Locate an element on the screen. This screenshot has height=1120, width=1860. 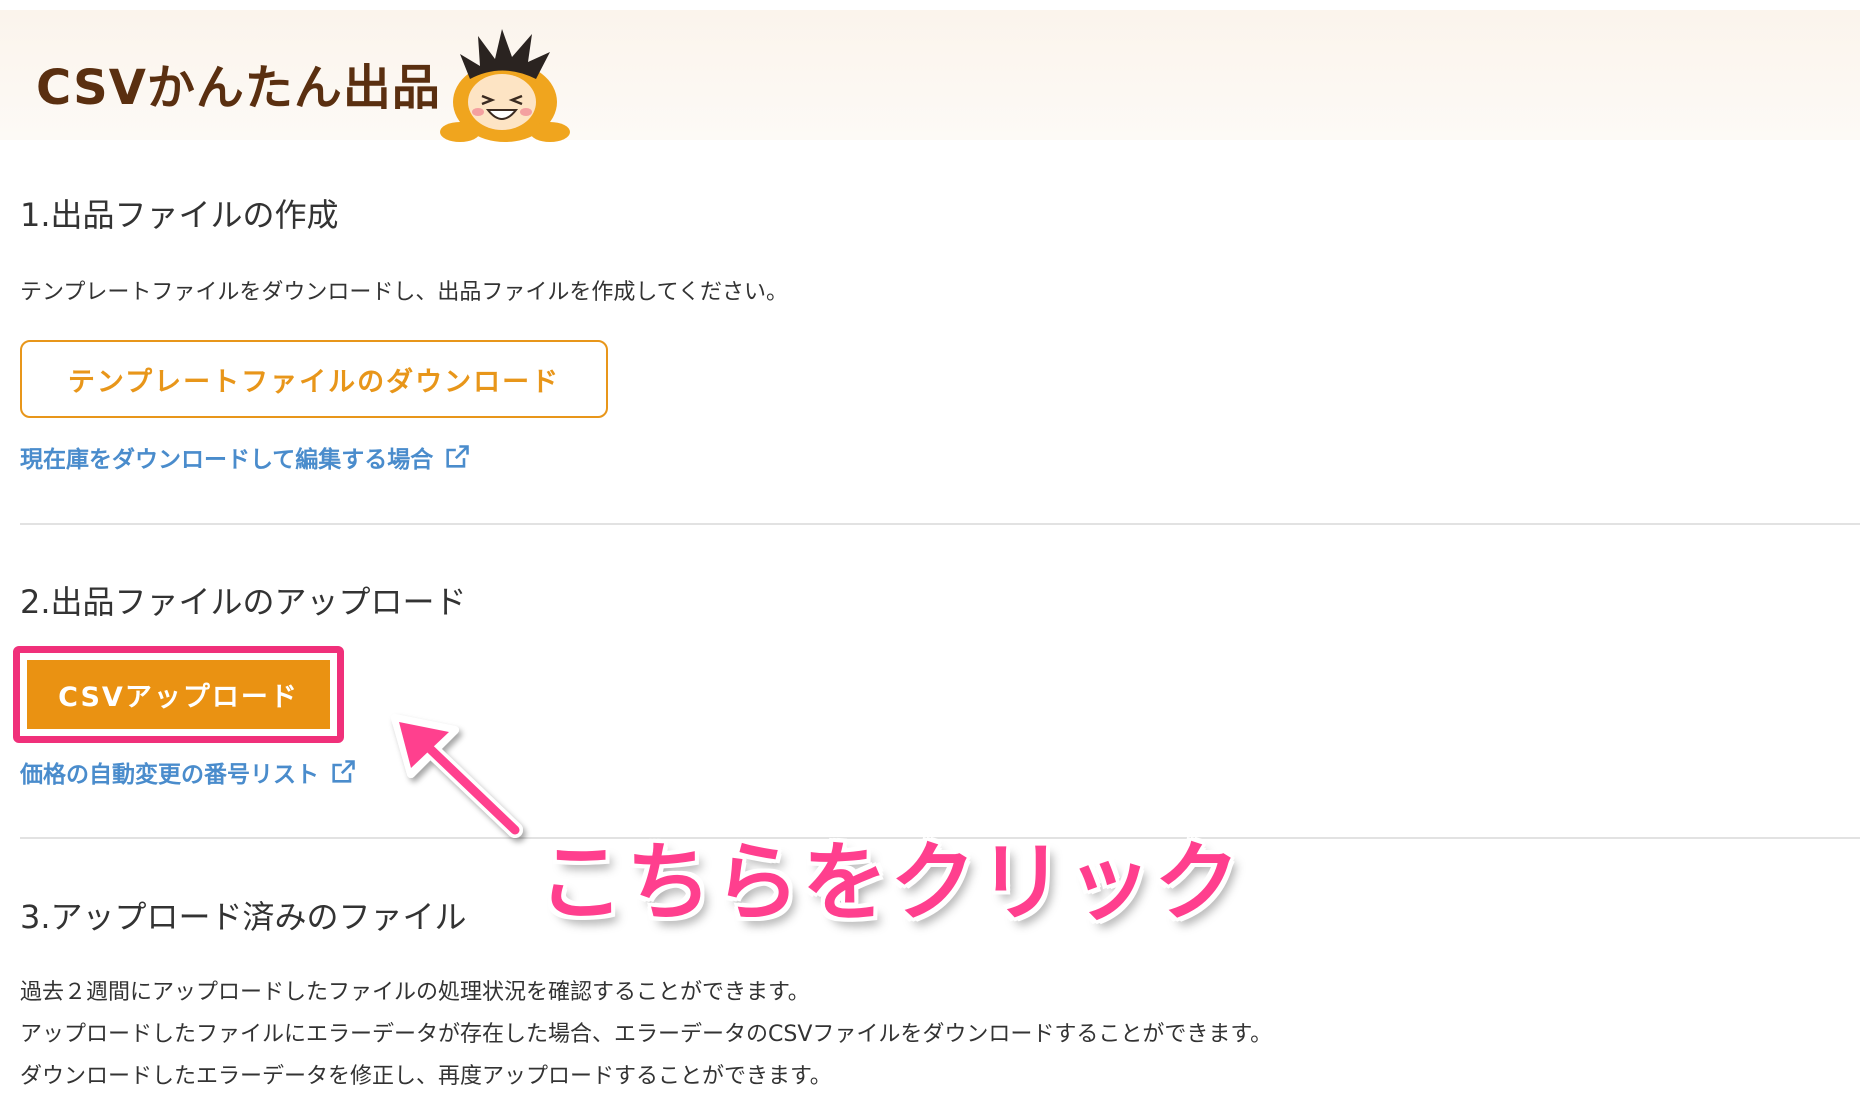
click-here-callout: こちらをクリック is located at coordinates (890, 883).